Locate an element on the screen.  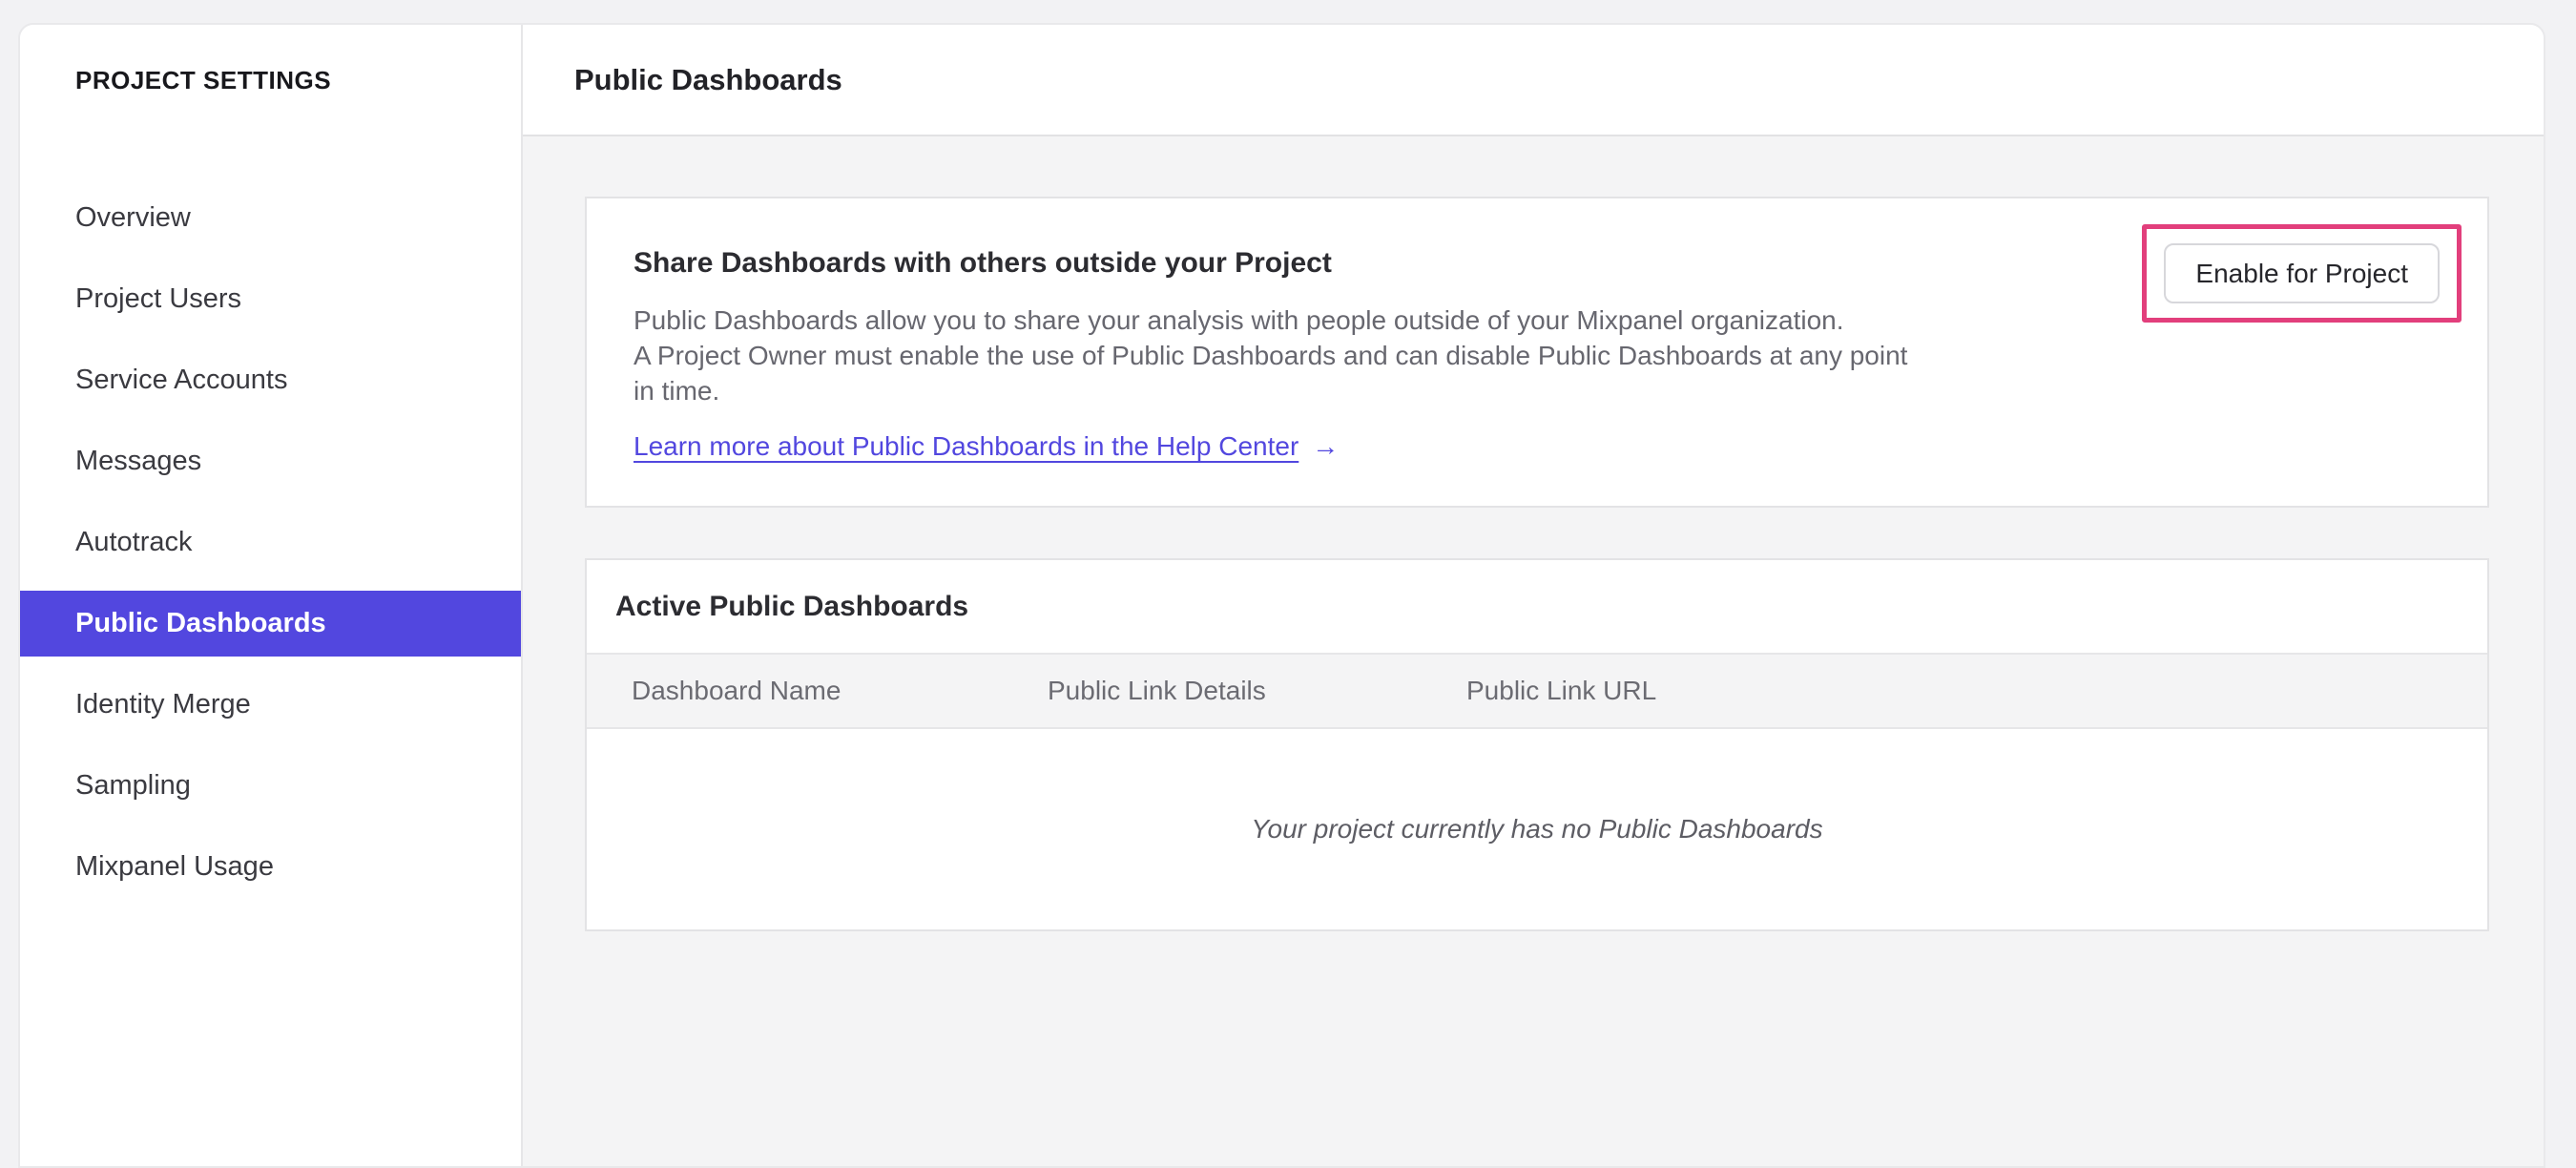
arrow-right-icon: → is located at coordinates (1326, 446).